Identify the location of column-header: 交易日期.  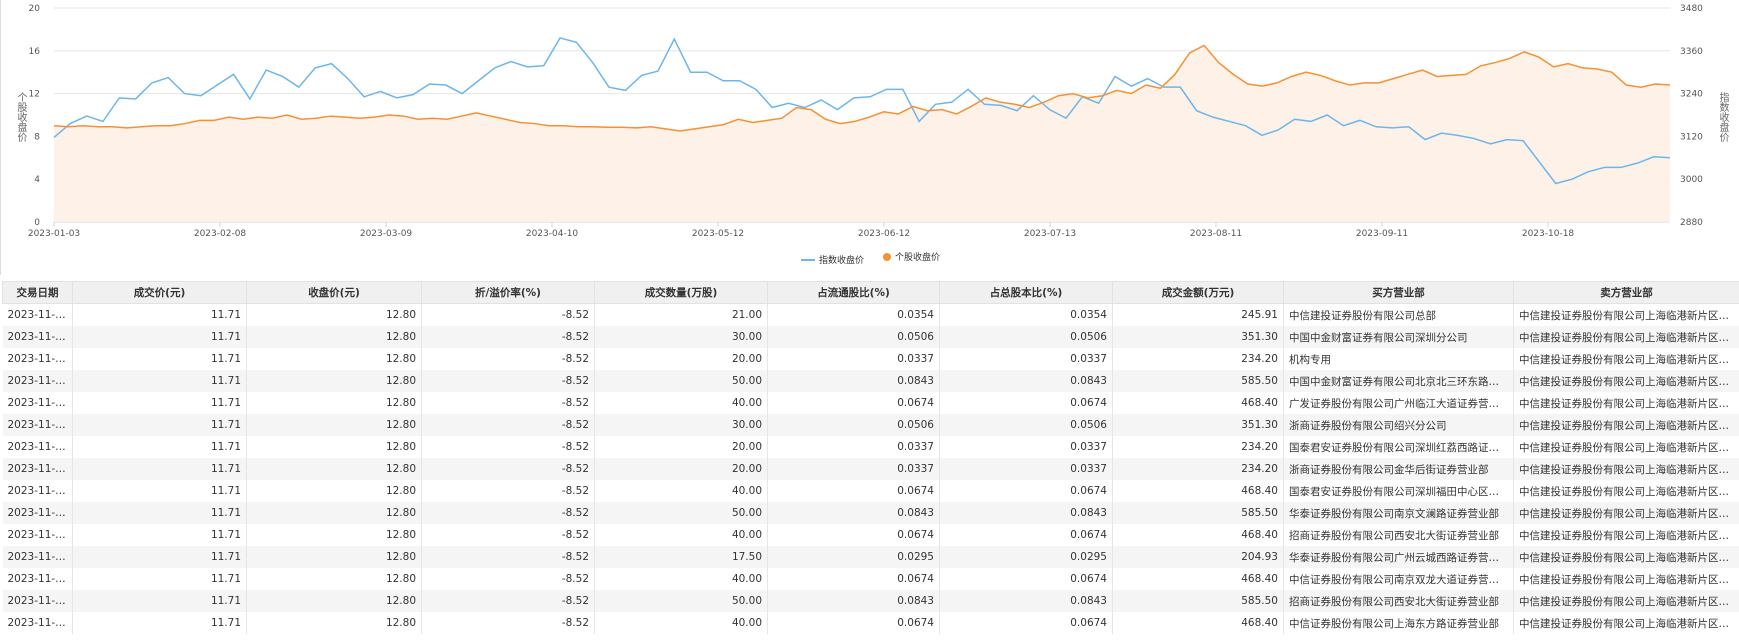
(37, 292).